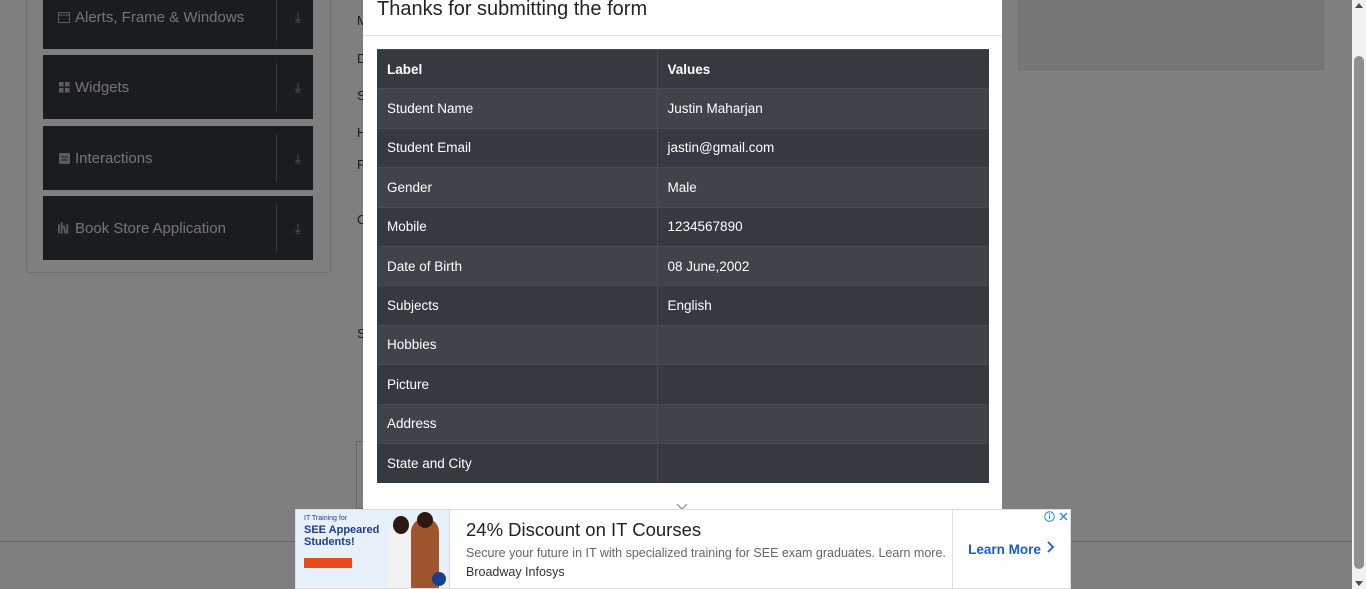 This screenshot has width=1366, height=589. What do you see at coordinates (1056, 517) in the screenshot?
I see `ad-controls` at bounding box center [1056, 517].